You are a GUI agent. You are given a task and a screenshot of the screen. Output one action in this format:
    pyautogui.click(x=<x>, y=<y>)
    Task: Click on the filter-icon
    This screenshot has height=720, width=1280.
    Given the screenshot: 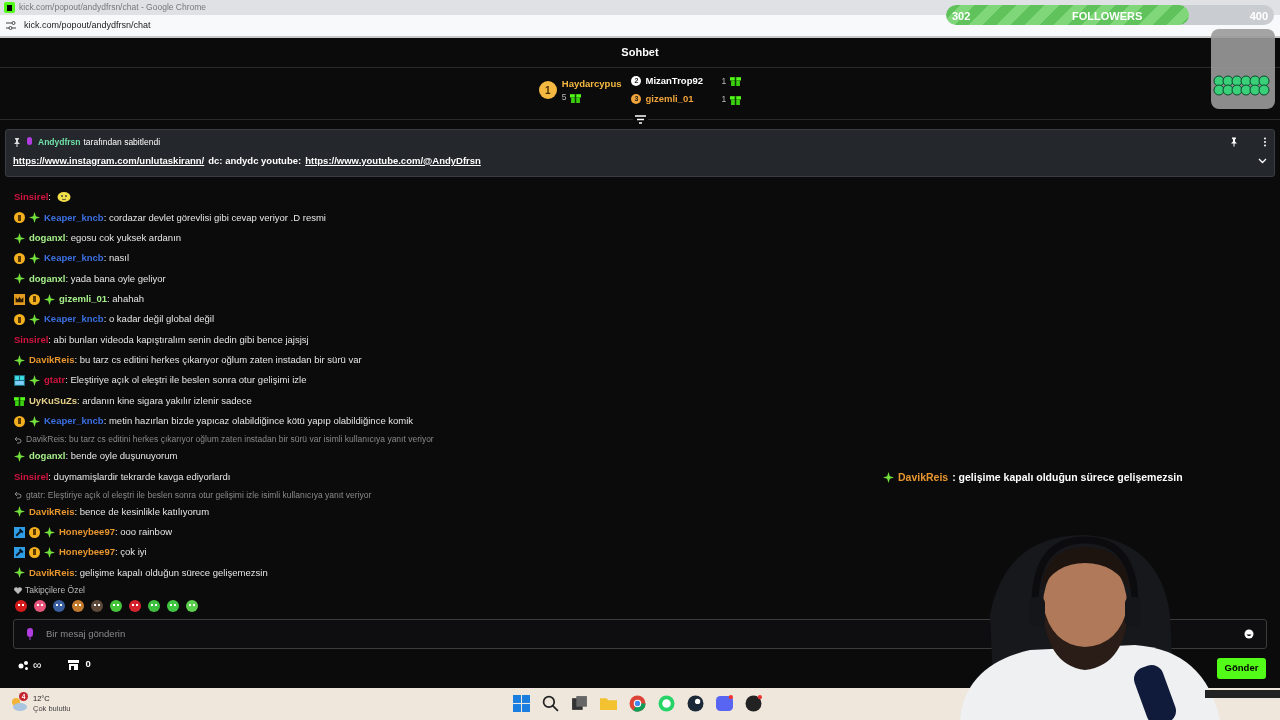 What is the action you would take?
    pyautogui.click(x=640, y=119)
    